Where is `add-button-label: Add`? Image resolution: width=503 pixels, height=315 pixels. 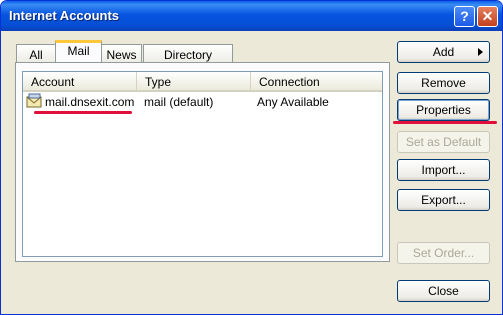 add-button-label: Add is located at coordinates (443, 52).